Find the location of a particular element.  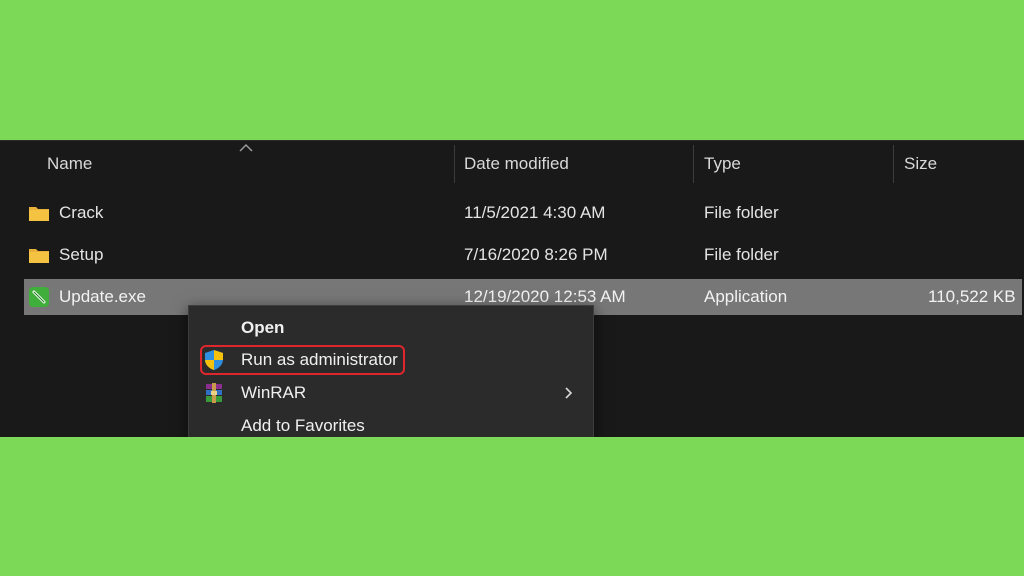

column-header-type: Type is located at coordinates (722, 163).